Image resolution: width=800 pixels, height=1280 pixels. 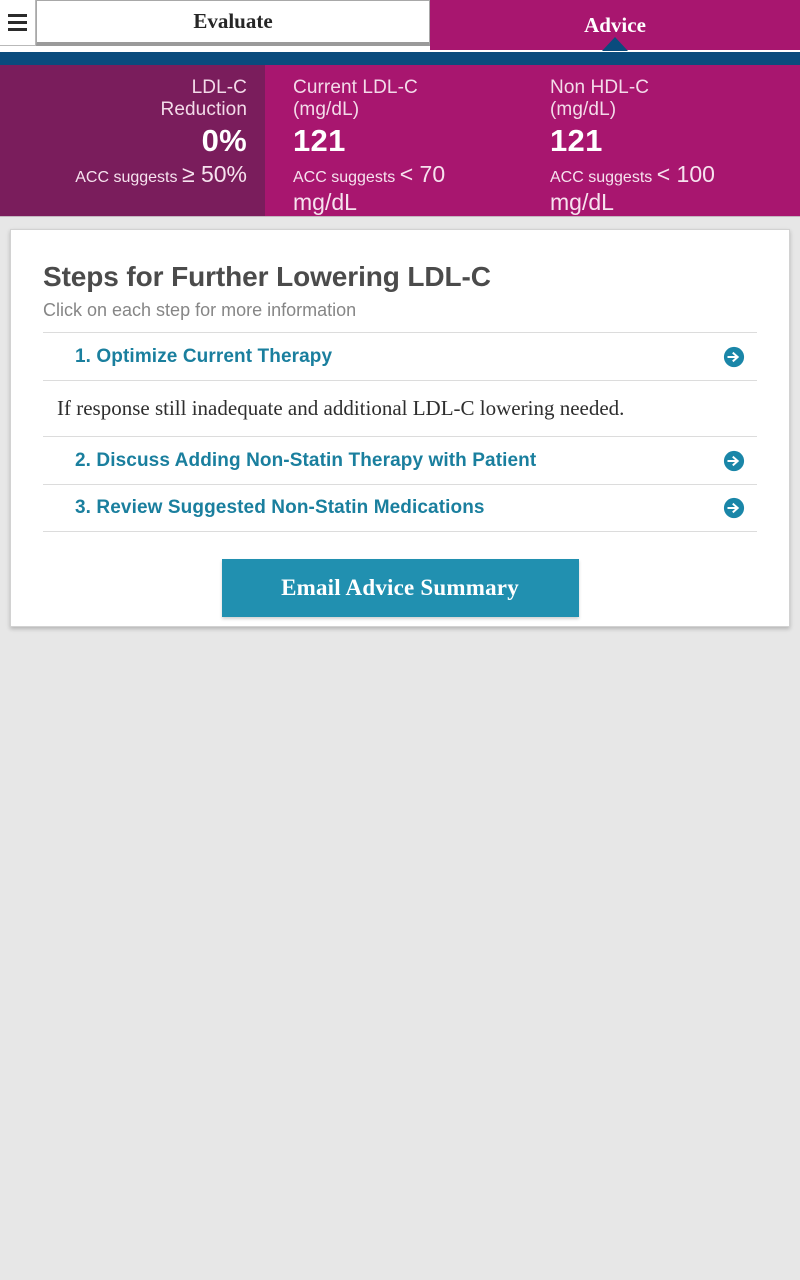 I want to click on stat-recommendation: ACC suggests < 100 mg/dL, so click(x=632, y=188).